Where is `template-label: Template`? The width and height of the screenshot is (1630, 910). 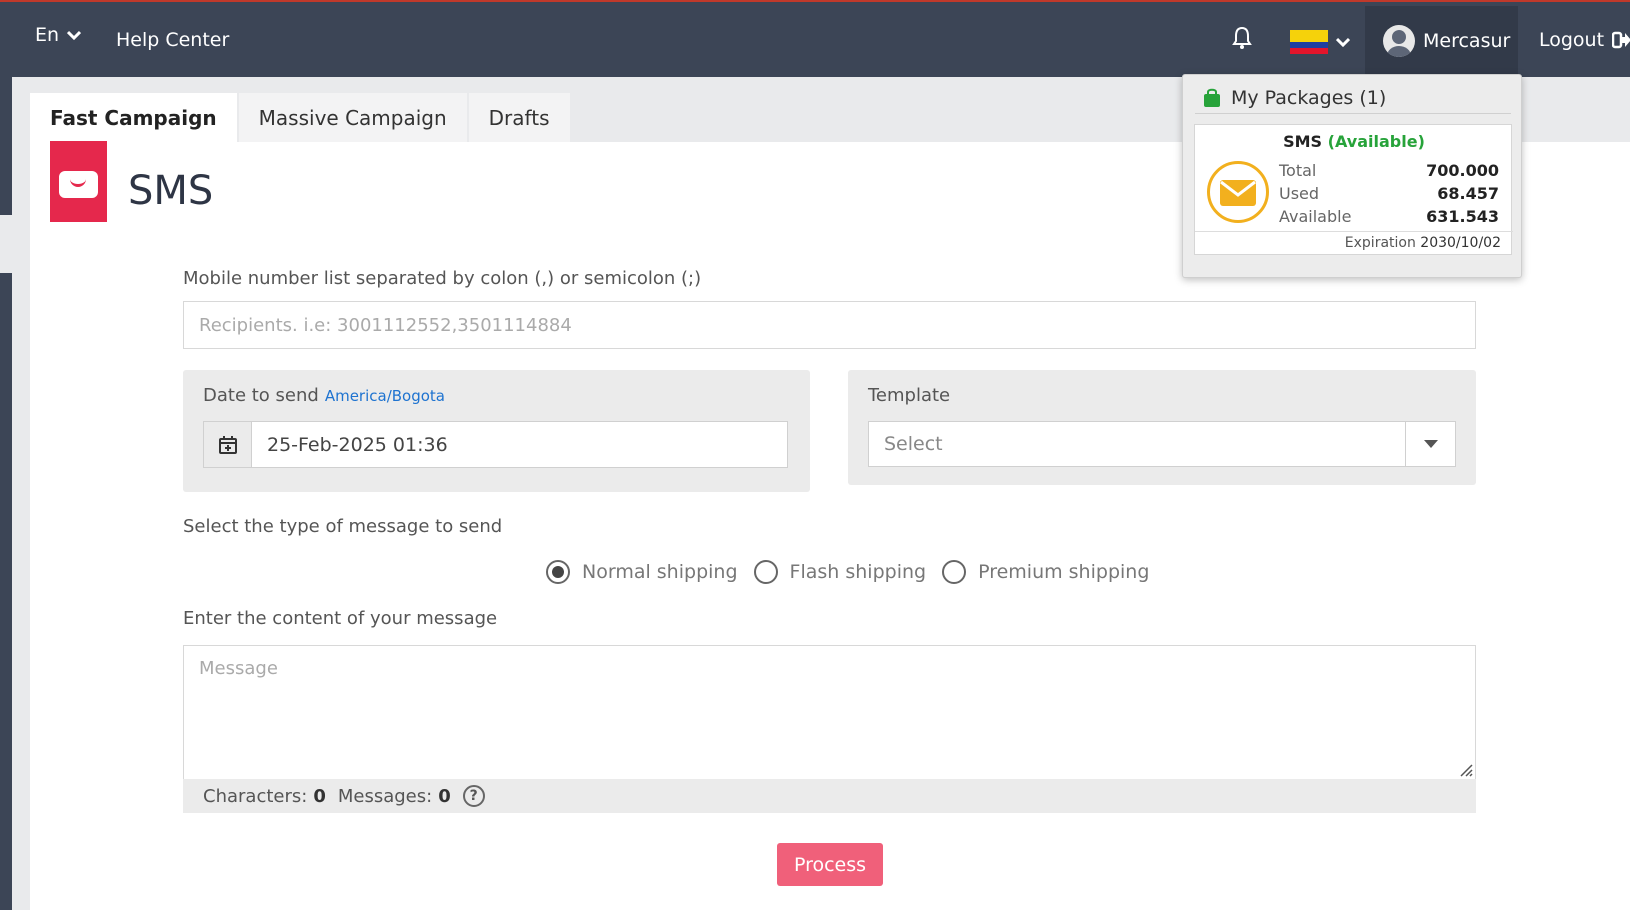
template-label: Template is located at coordinates (909, 395).